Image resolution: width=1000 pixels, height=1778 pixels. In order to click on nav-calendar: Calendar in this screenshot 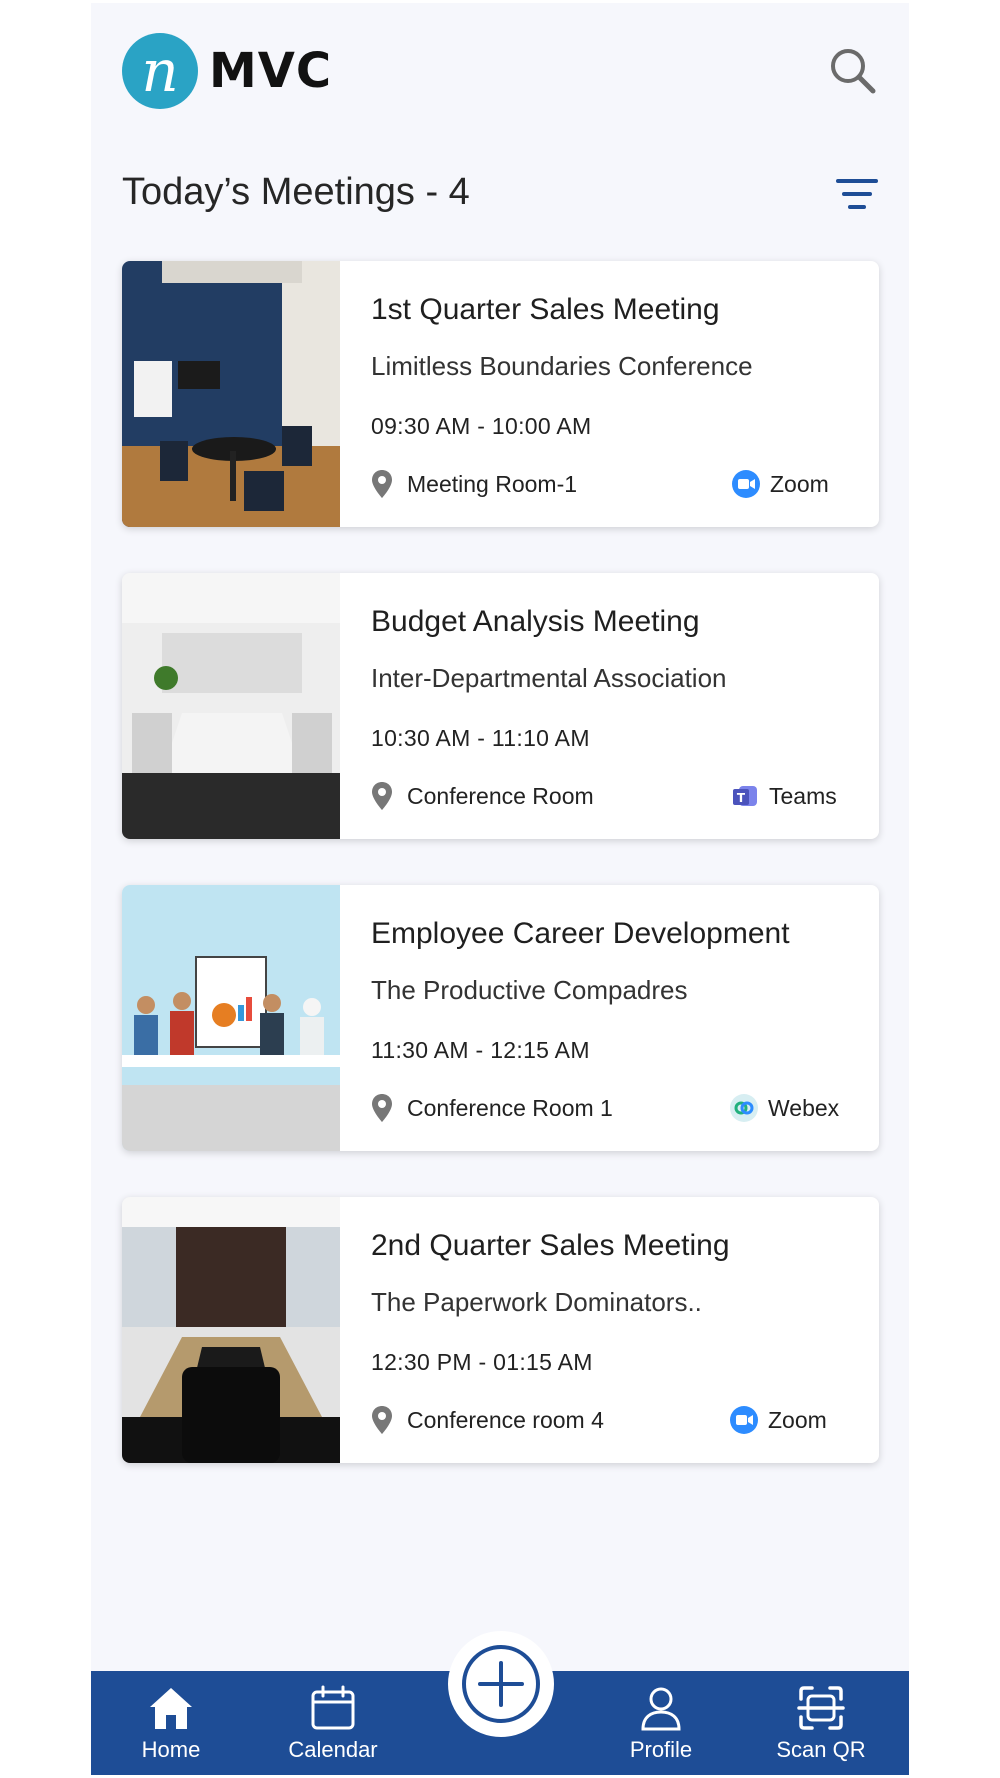, I will do `click(333, 1723)`.